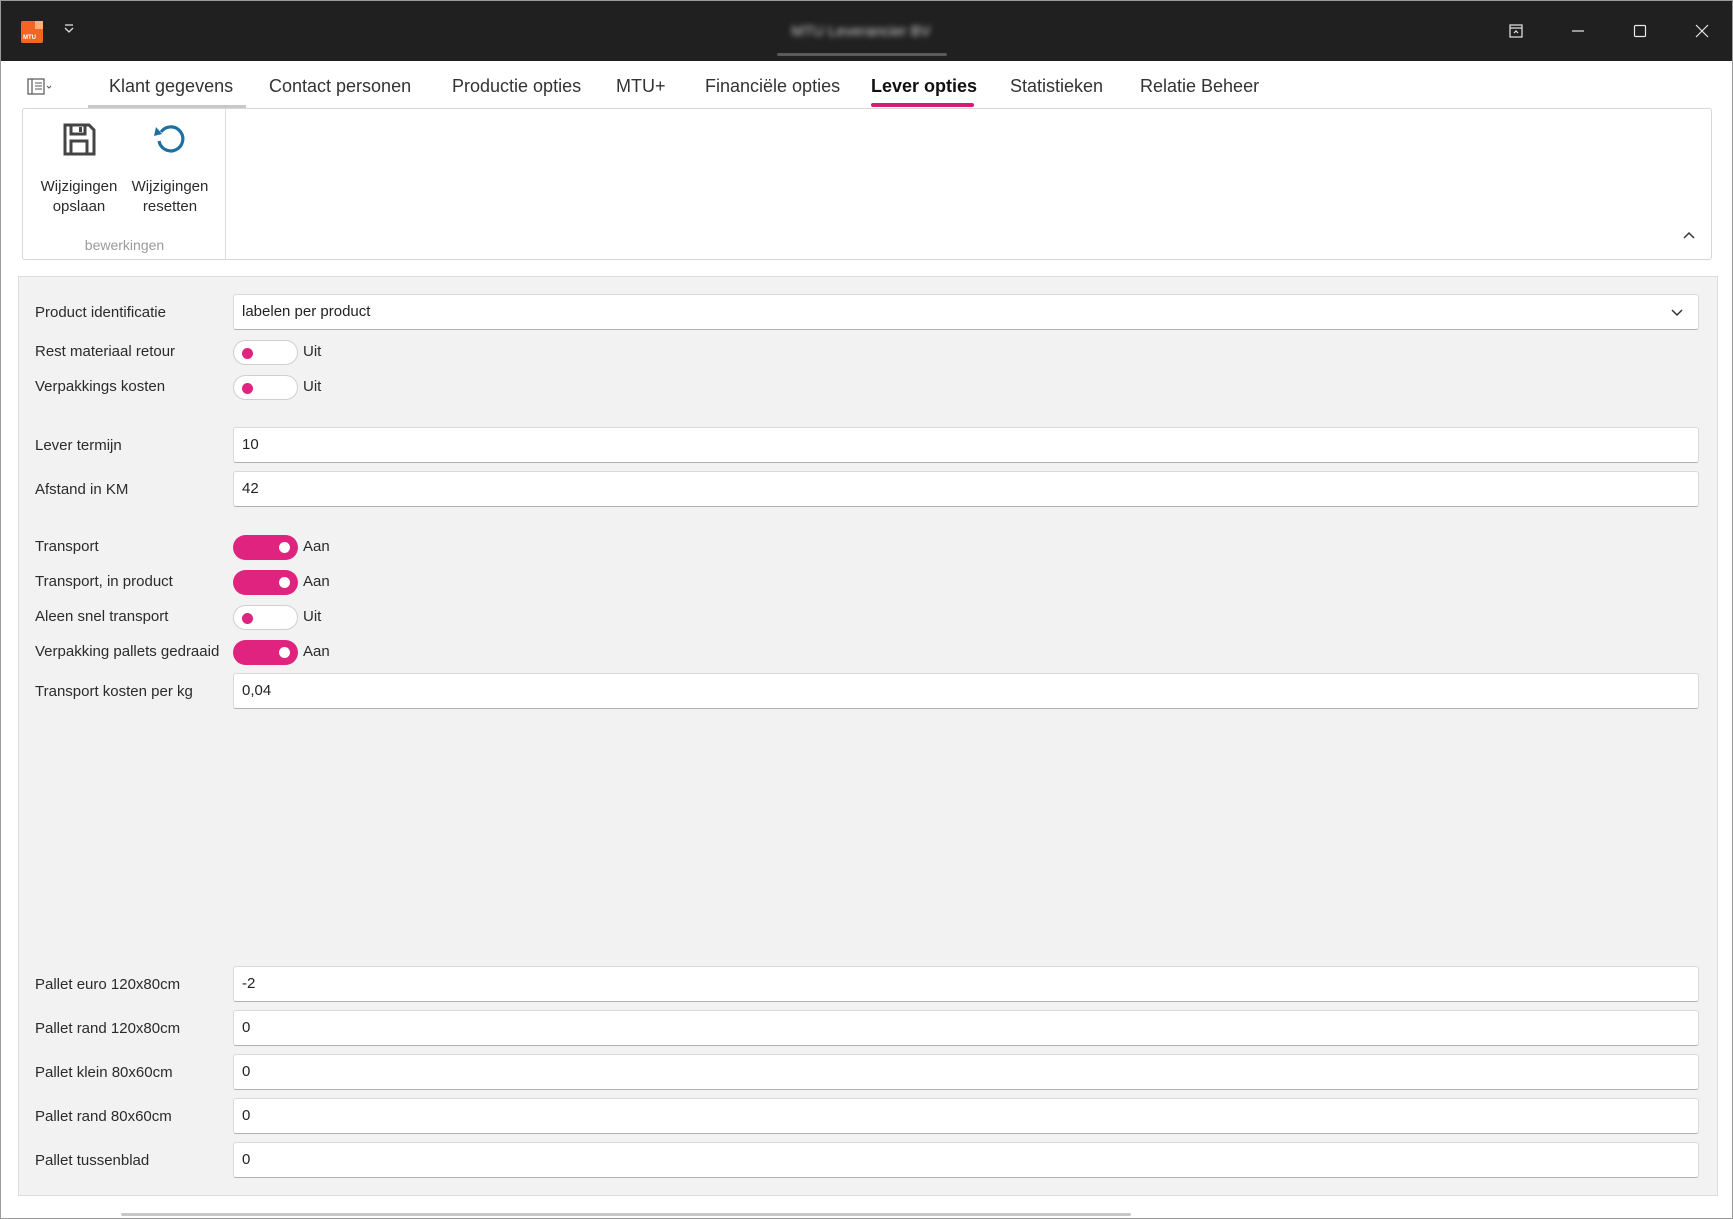 Image resolution: width=1733 pixels, height=1219 pixels. I want to click on pallet-tussenblad-label: Pallet tussenblad, so click(92, 1160).